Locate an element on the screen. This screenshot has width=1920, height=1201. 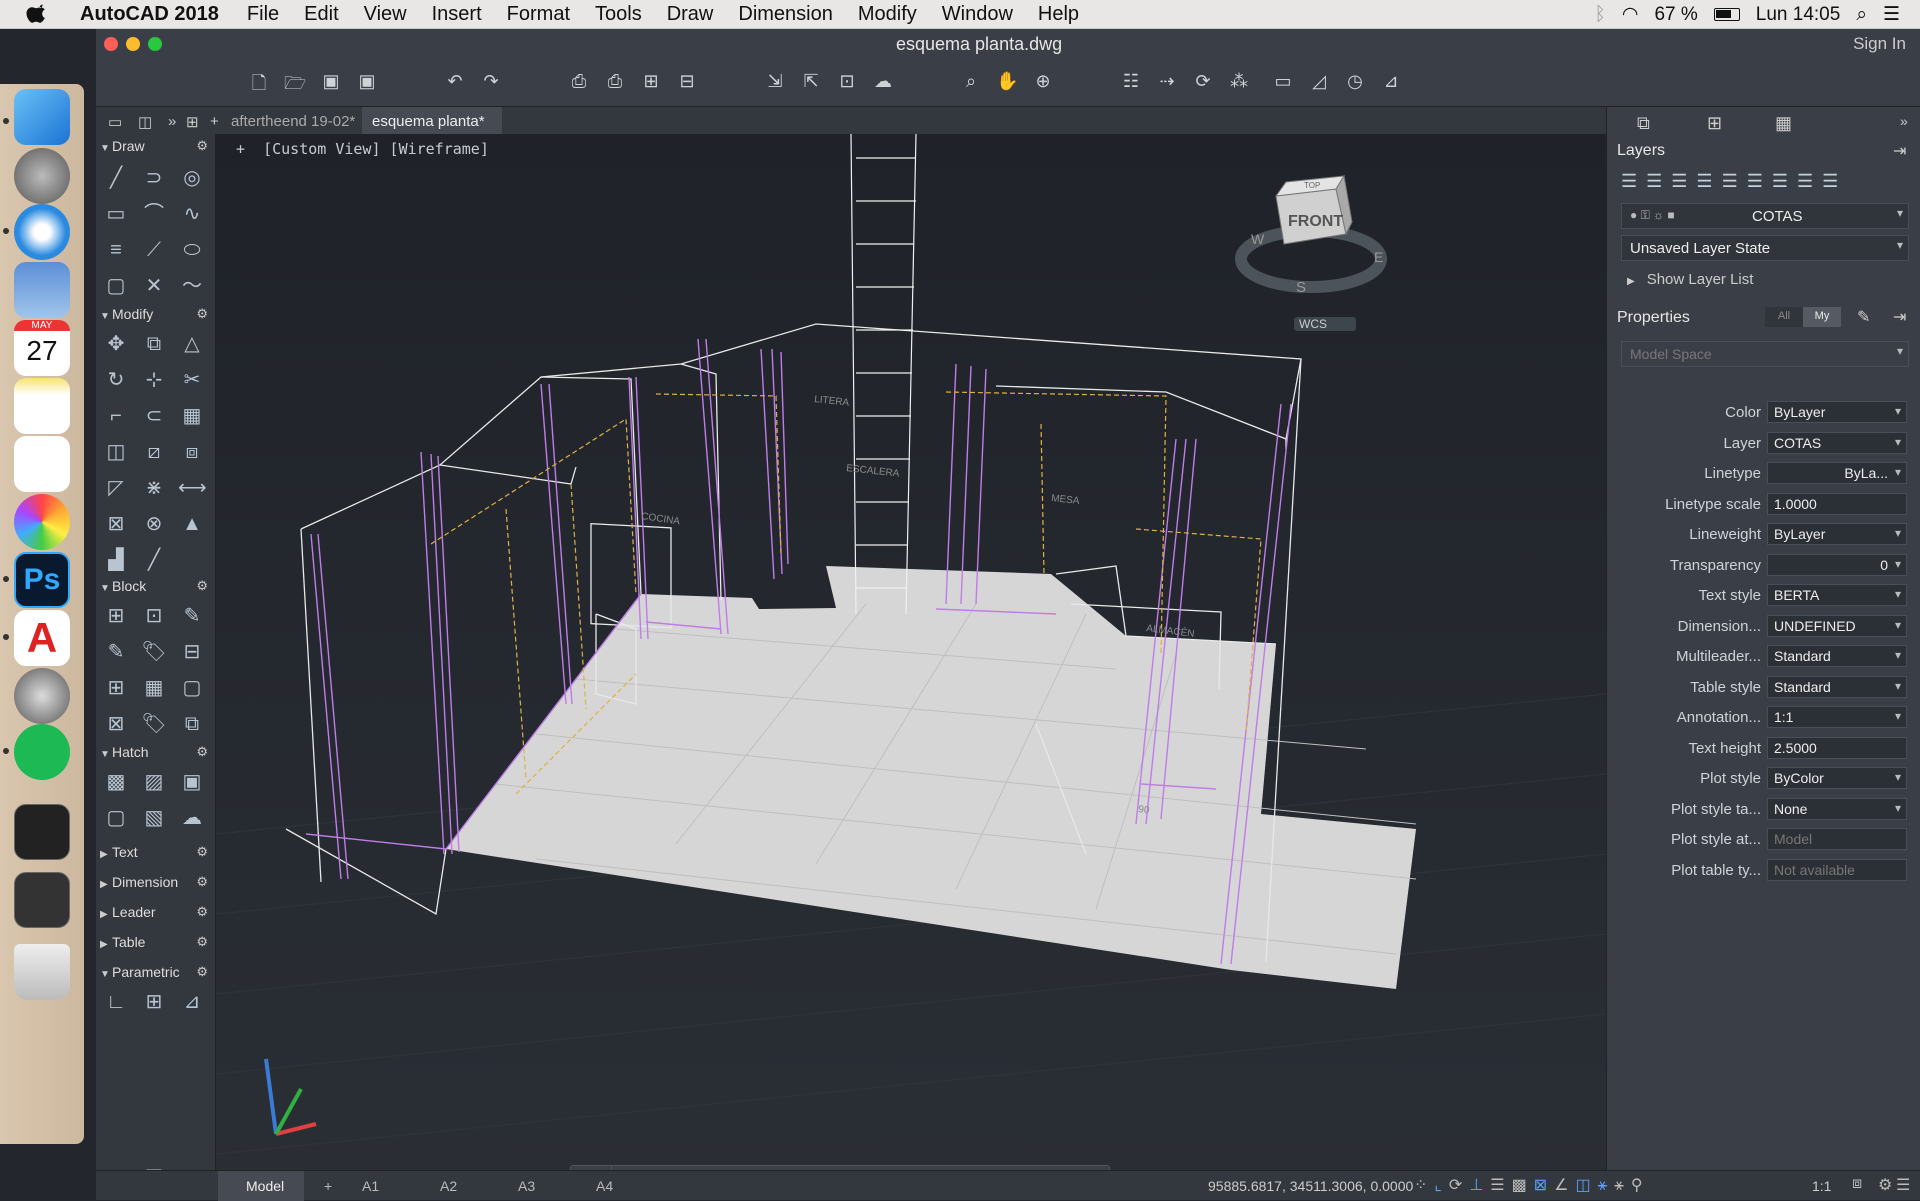
space-dropdown: Model Space is located at coordinates (1765, 354).